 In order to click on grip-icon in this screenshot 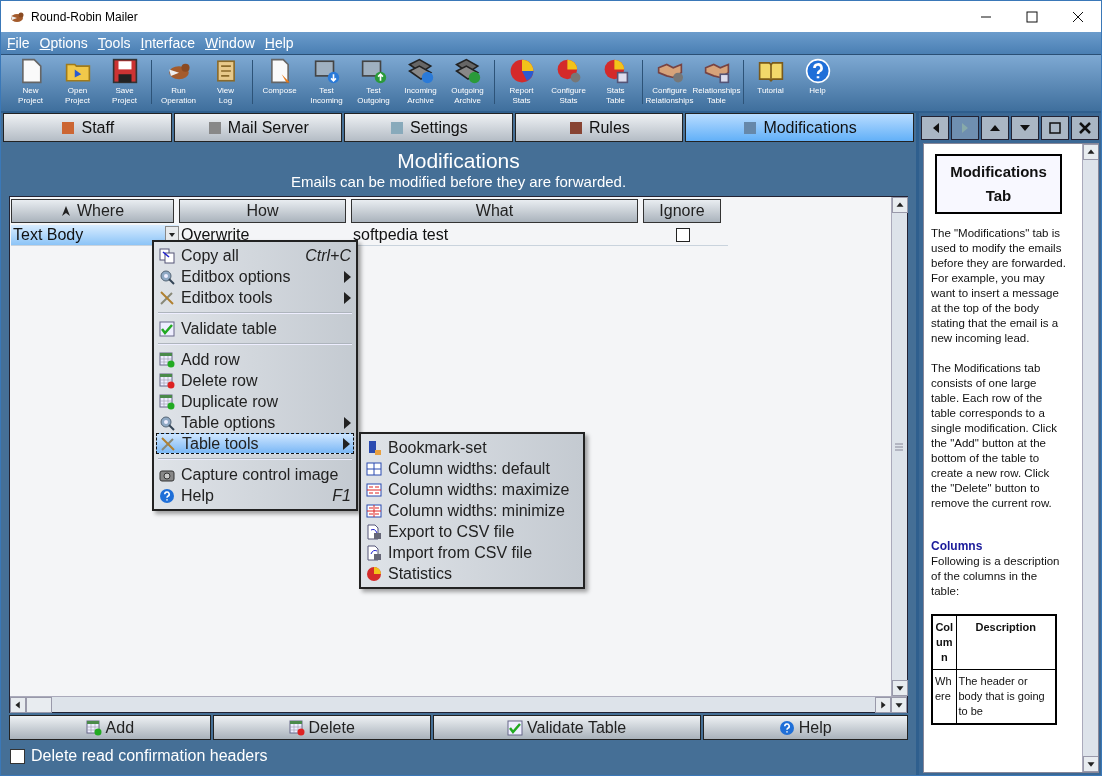, I will do `click(899, 446)`.